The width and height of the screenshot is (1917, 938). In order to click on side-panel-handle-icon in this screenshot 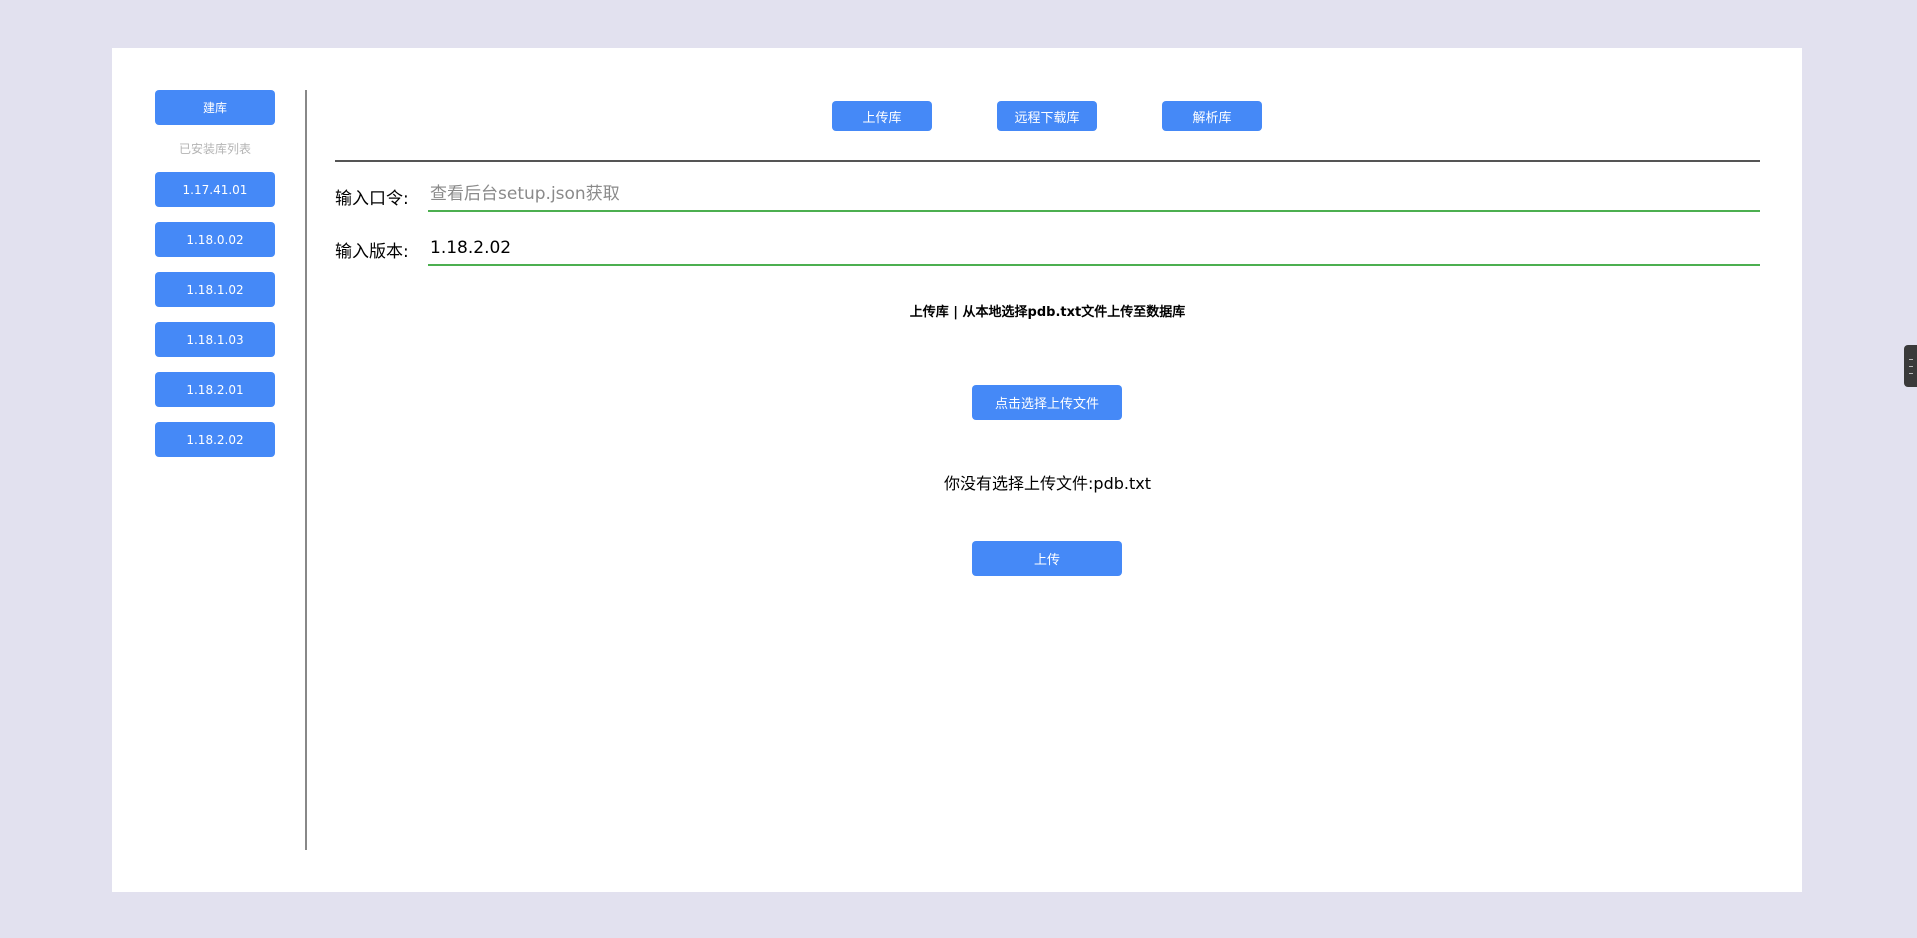, I will do `click(1910, 366)`.